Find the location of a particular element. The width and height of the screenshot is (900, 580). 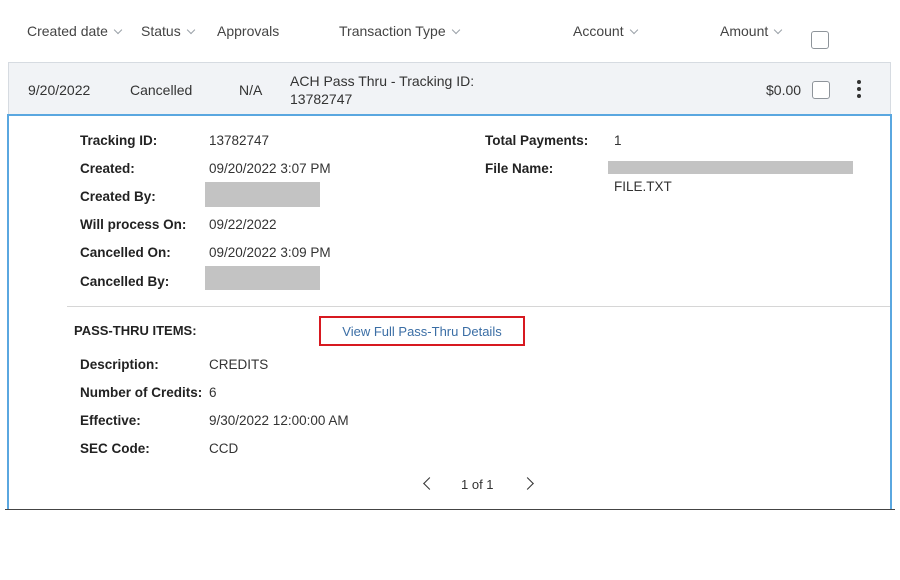

select-all-checkbox is located at coordinates (820, 40).